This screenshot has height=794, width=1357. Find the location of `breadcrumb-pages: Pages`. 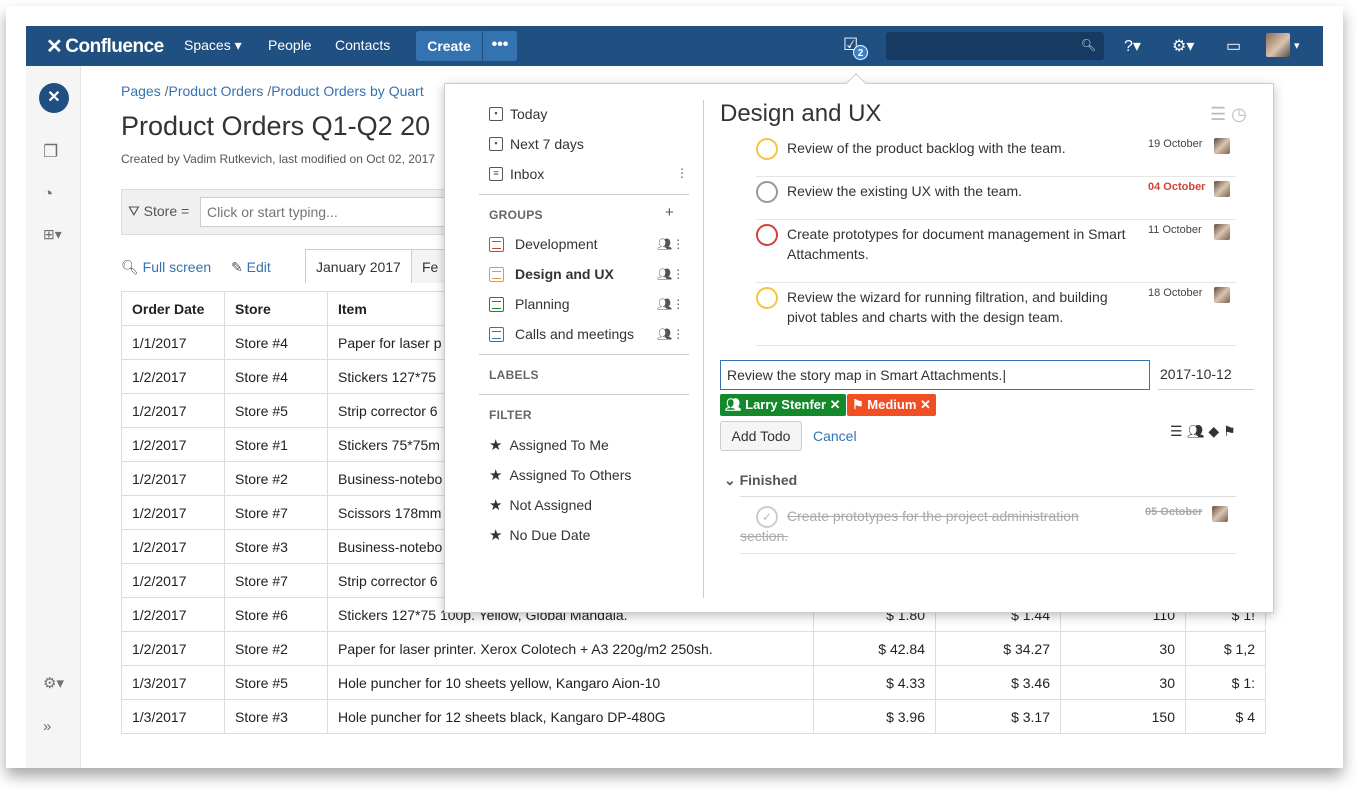

breadcrumb-pages: Pages is located at coordinates (141, 91).